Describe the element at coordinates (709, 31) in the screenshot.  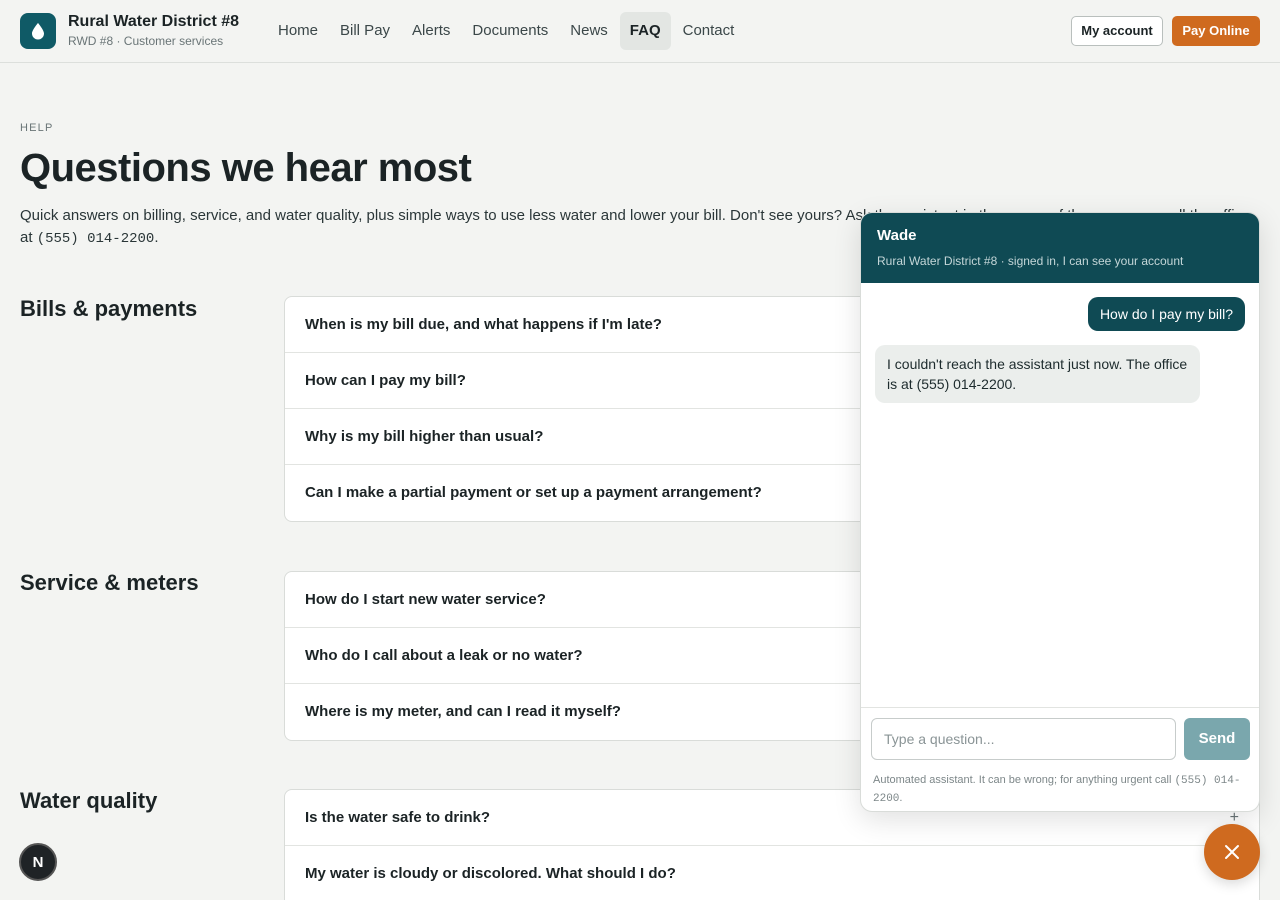
I see `nav-contact: Contact` at that location.